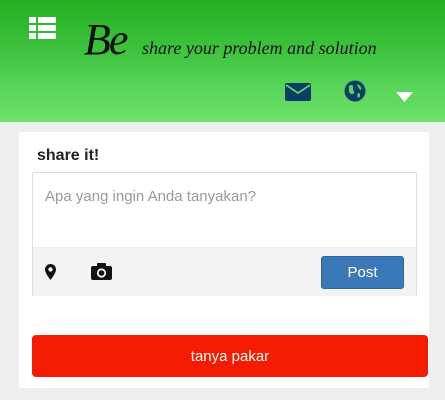  I want to click on post-button: Post, so click(362, 272).